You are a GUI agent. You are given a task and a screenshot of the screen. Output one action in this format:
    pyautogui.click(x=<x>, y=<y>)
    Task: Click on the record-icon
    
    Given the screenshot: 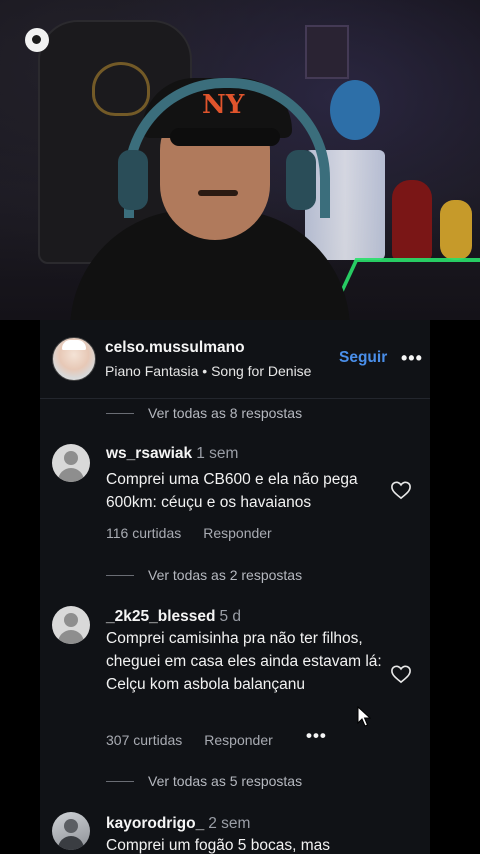 What is the action you would take?
    pyautogui.click(x=37, y=40)
    